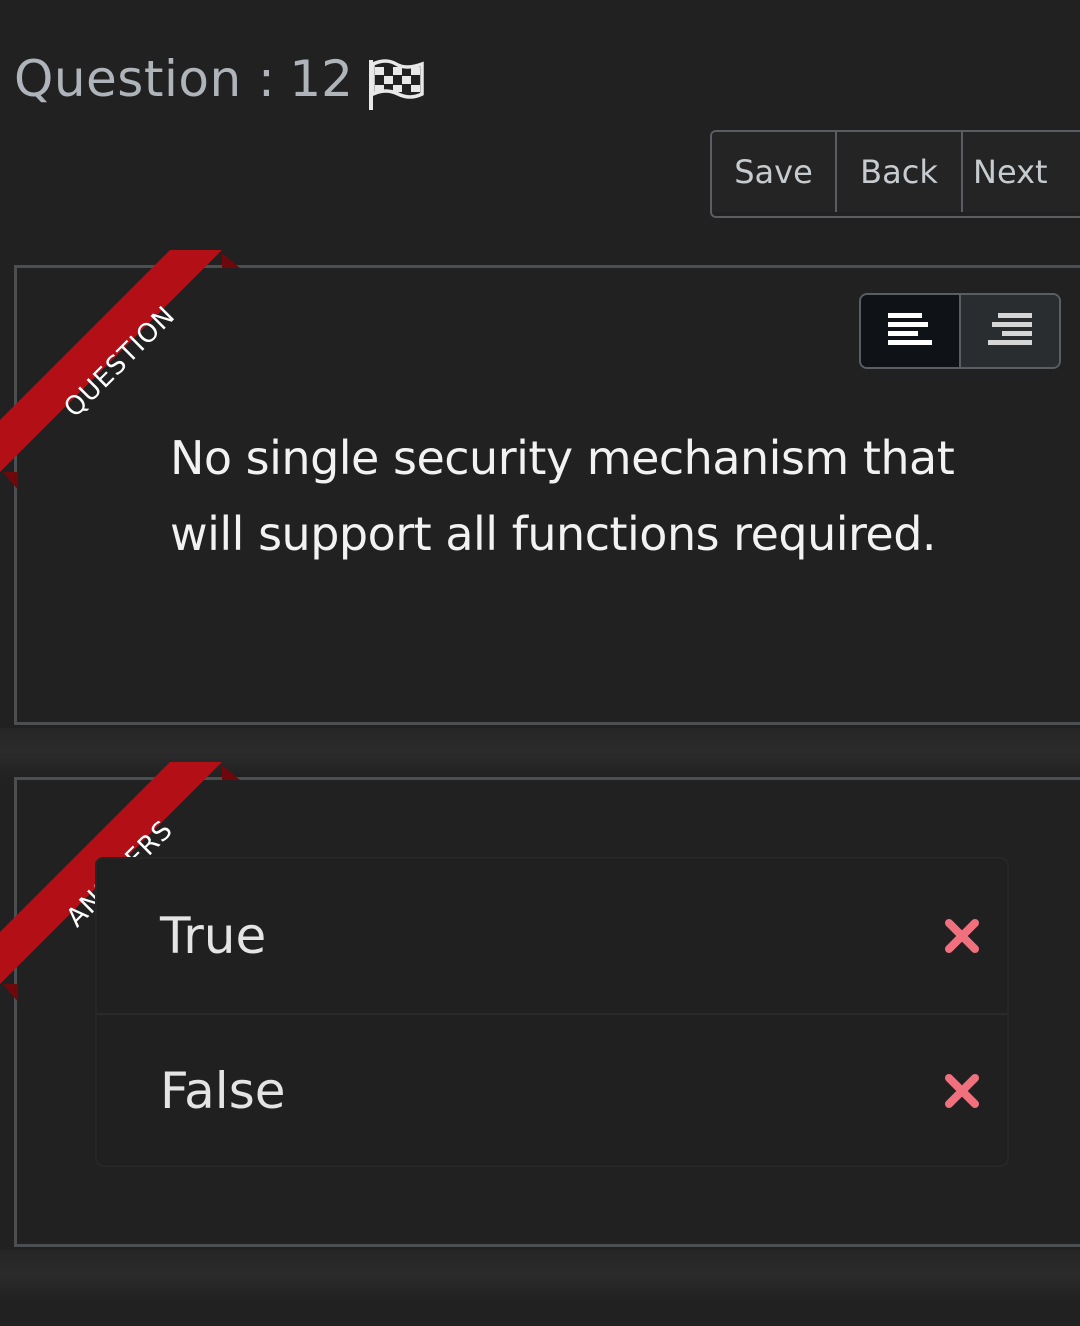  Describe the element at coordinates (223, 1091) in the screenshot. I see `answer-label: False` at that location.